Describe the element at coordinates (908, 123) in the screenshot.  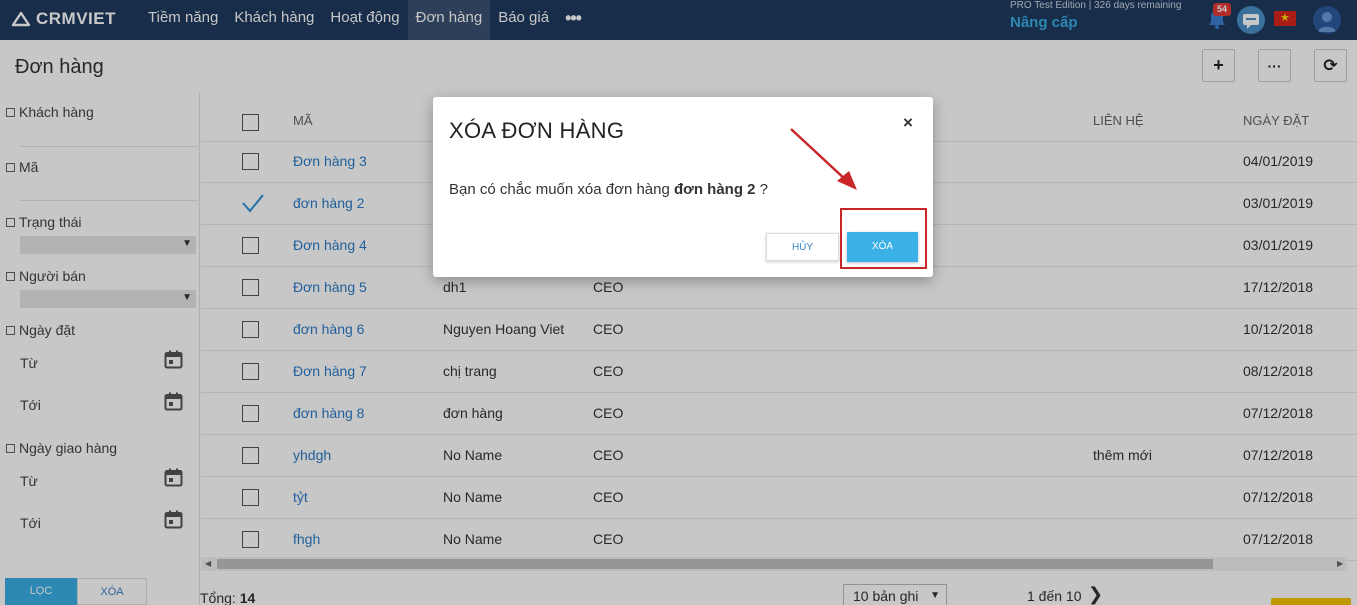
I see `close-icon: ×` at that location.